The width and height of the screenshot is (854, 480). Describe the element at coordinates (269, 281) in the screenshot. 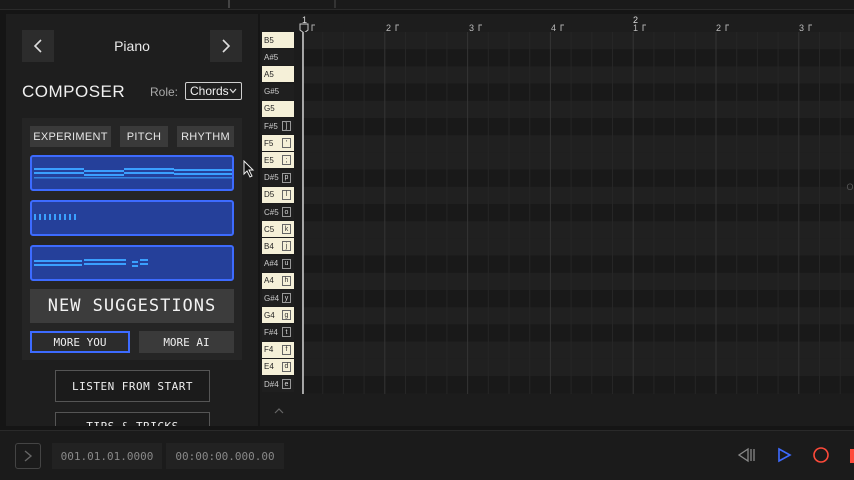

I see `piano-key-label: A4` at that location.